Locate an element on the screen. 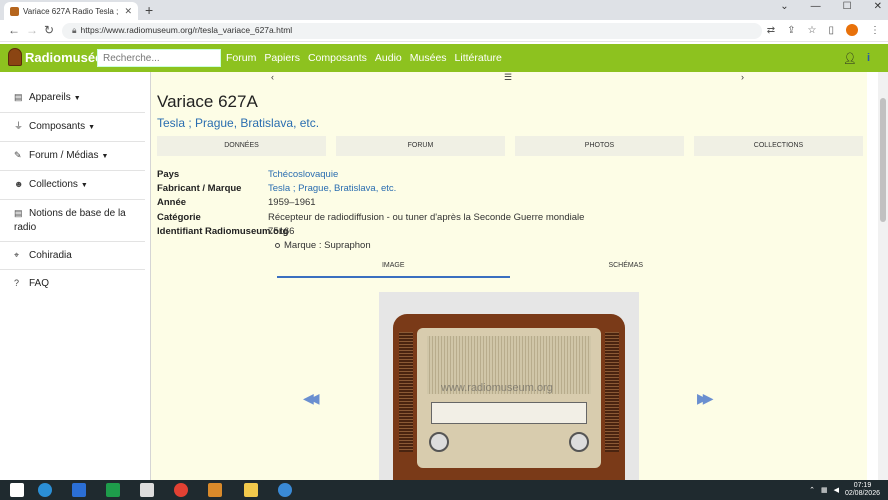 This screenshot has height=500, width=888. notepad-icon is located at coordinates (147, 490).